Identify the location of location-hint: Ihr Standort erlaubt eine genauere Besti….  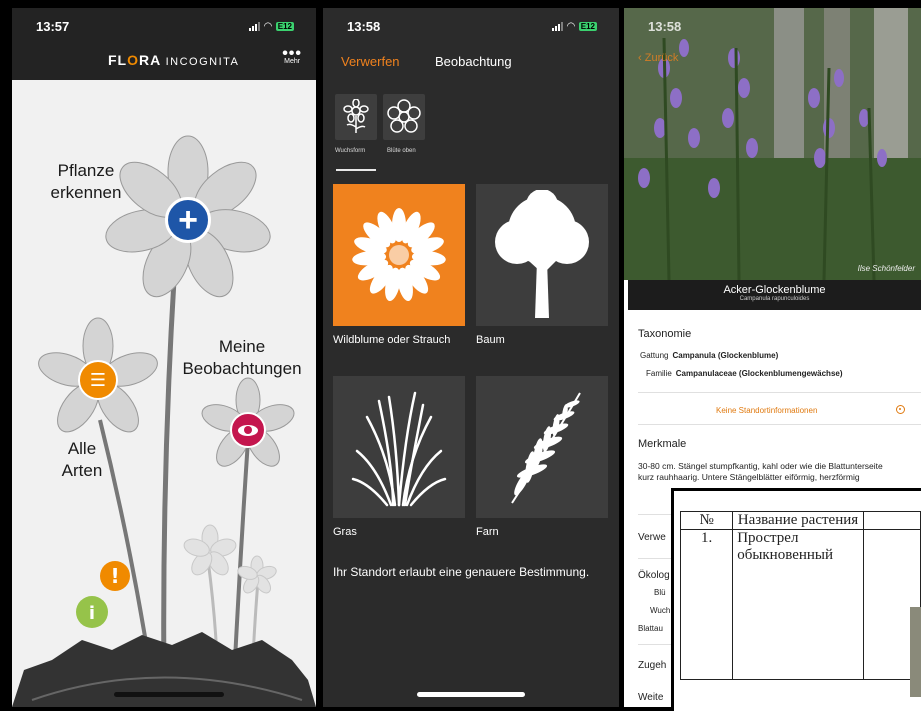
(461, 572).